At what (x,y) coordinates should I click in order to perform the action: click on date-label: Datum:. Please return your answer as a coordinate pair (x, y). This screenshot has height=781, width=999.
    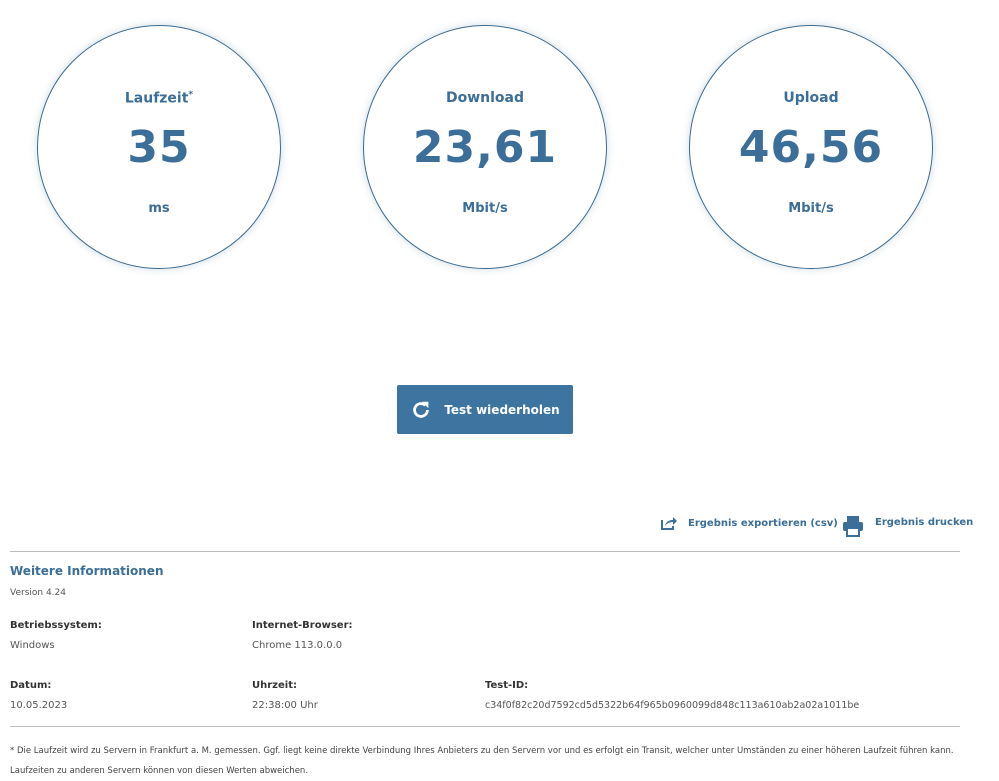
    Looking at the image, I should click on (31, 685).